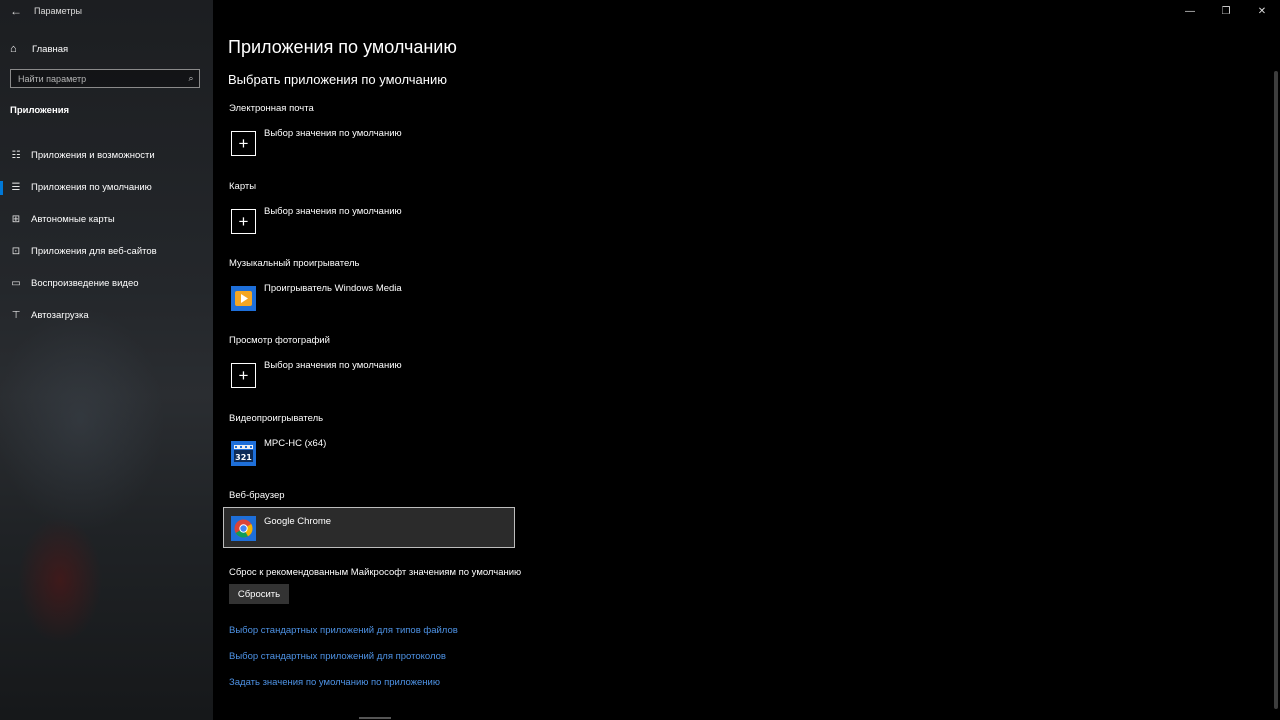  What do you see at coordinates (40, 110) in the screenshot?
I see `section-title: Приложения` at bounding box center [40, 110].